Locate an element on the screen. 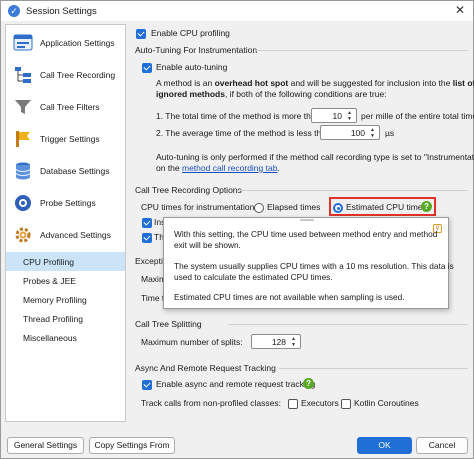 Image resolution: width=474 pixels, height=459 pixels. async-section-title: Async And Remote Request Tracking is located at coordinates (205, 368).